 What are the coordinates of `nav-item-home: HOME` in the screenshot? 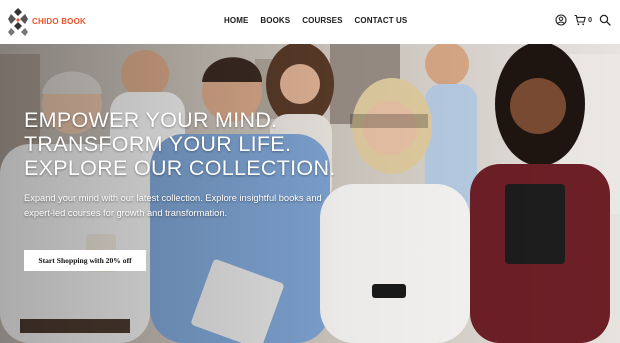 It's located at (236, 20).